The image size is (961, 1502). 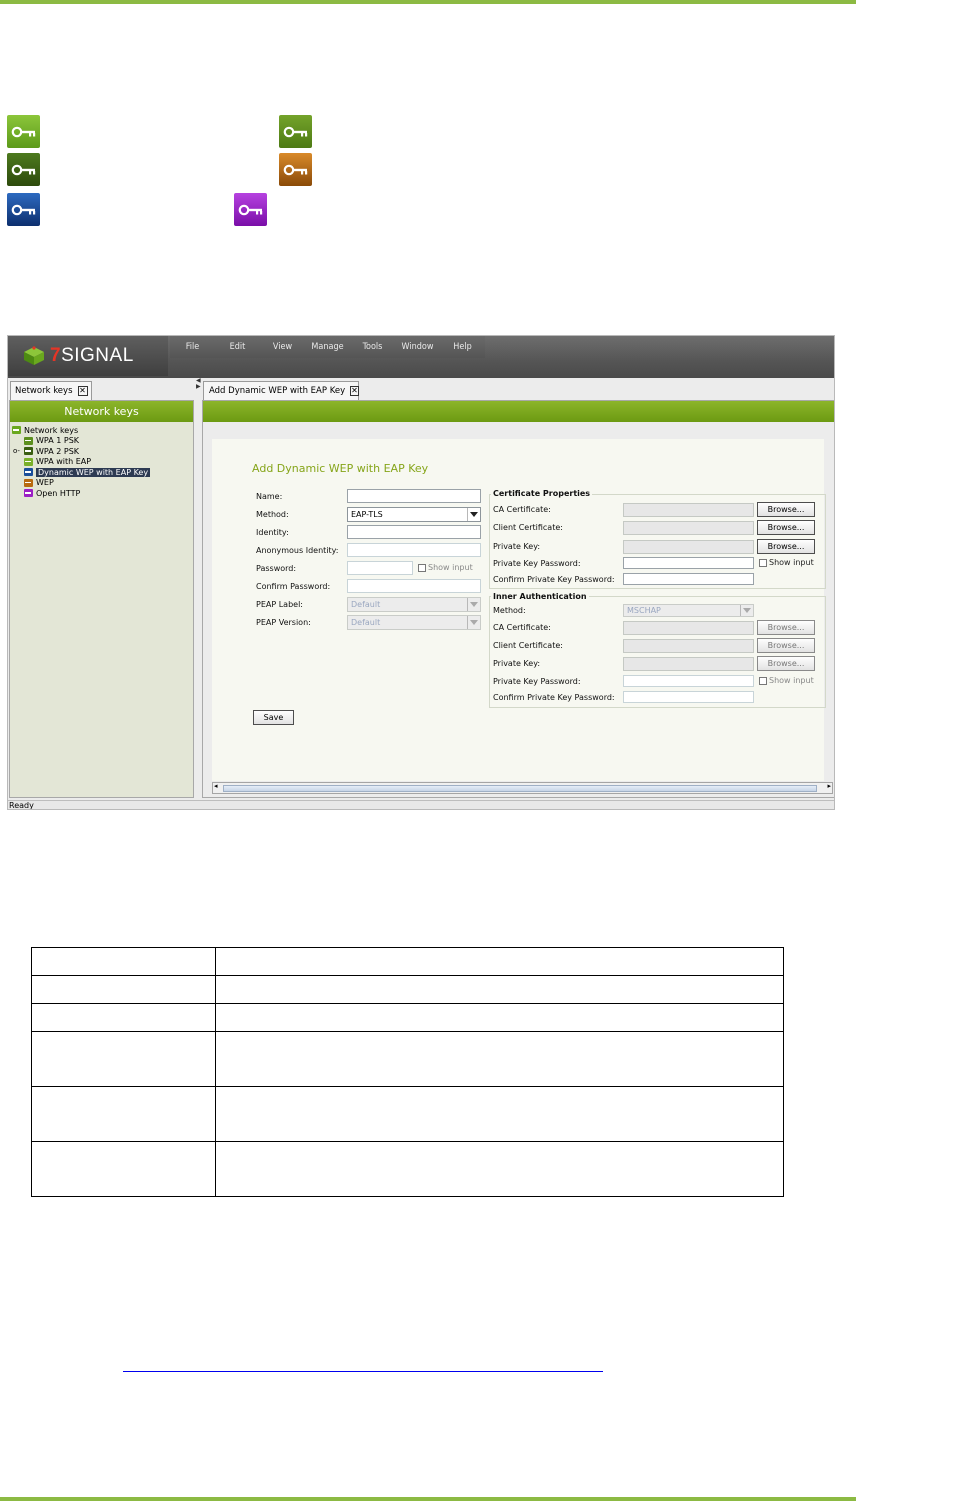 I want to click on private-key-field, so click(x=688, y=547).